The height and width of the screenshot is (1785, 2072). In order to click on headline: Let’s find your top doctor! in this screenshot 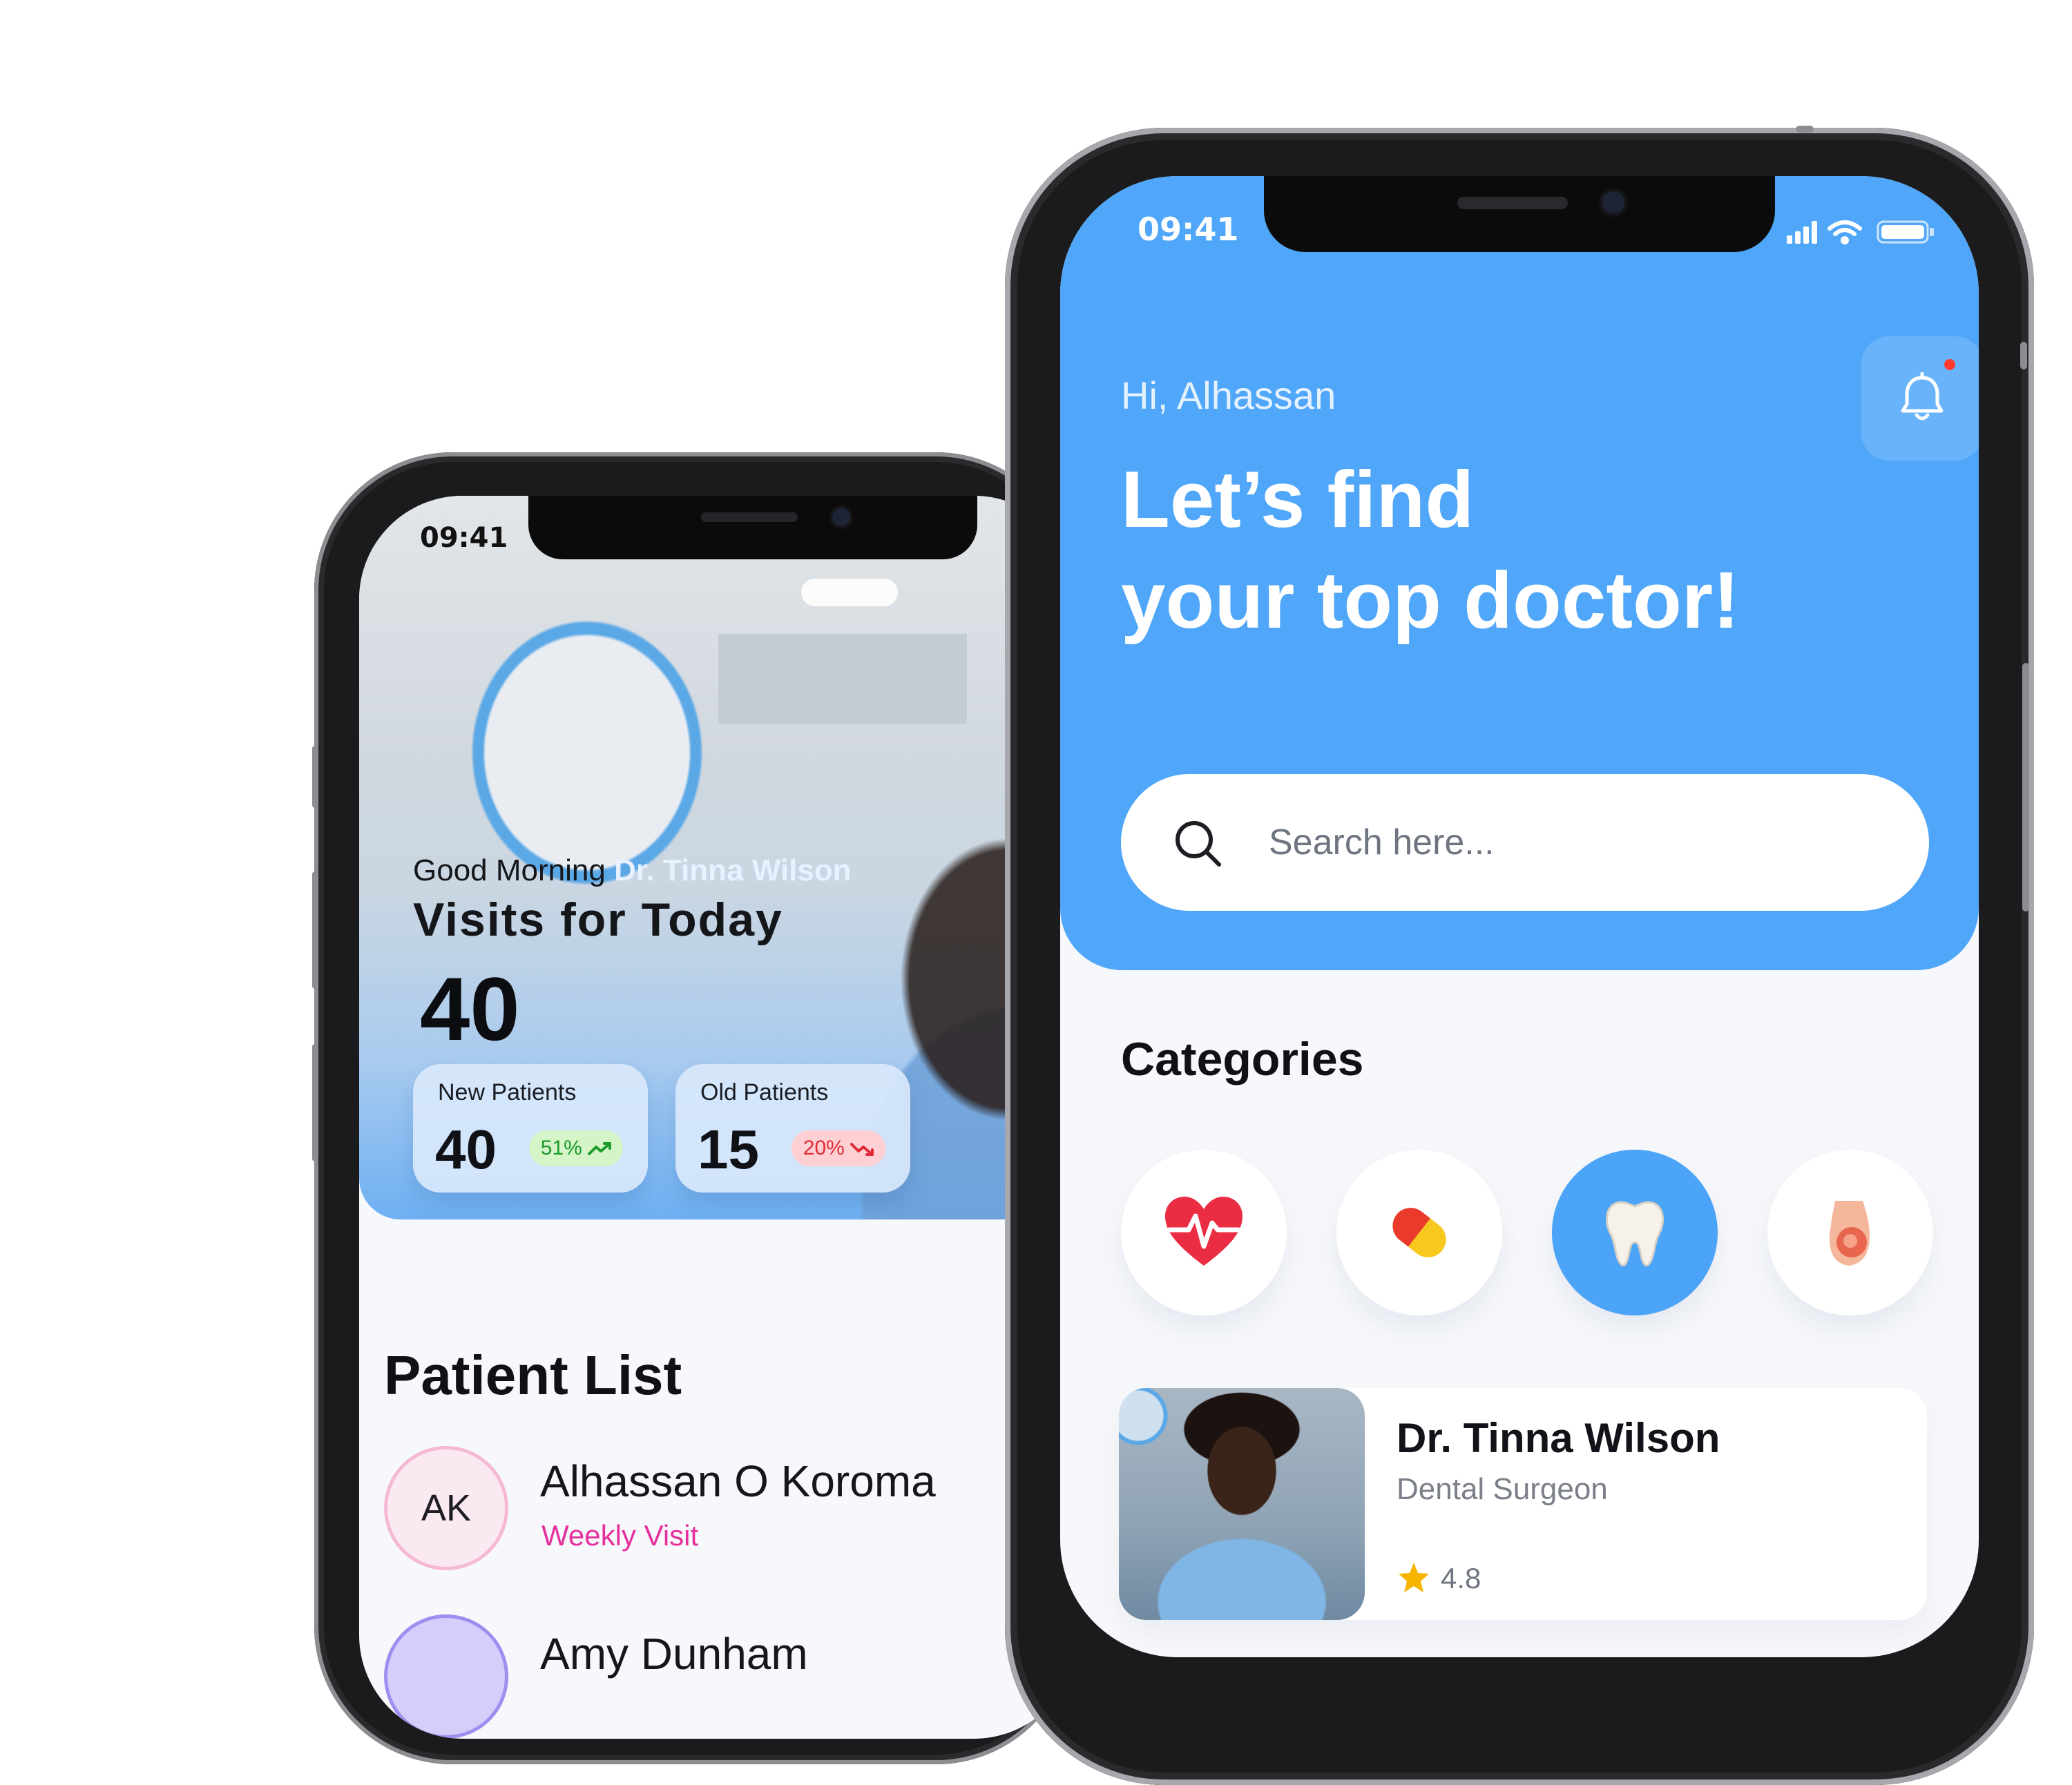, I will do `click(1430, 549)`.